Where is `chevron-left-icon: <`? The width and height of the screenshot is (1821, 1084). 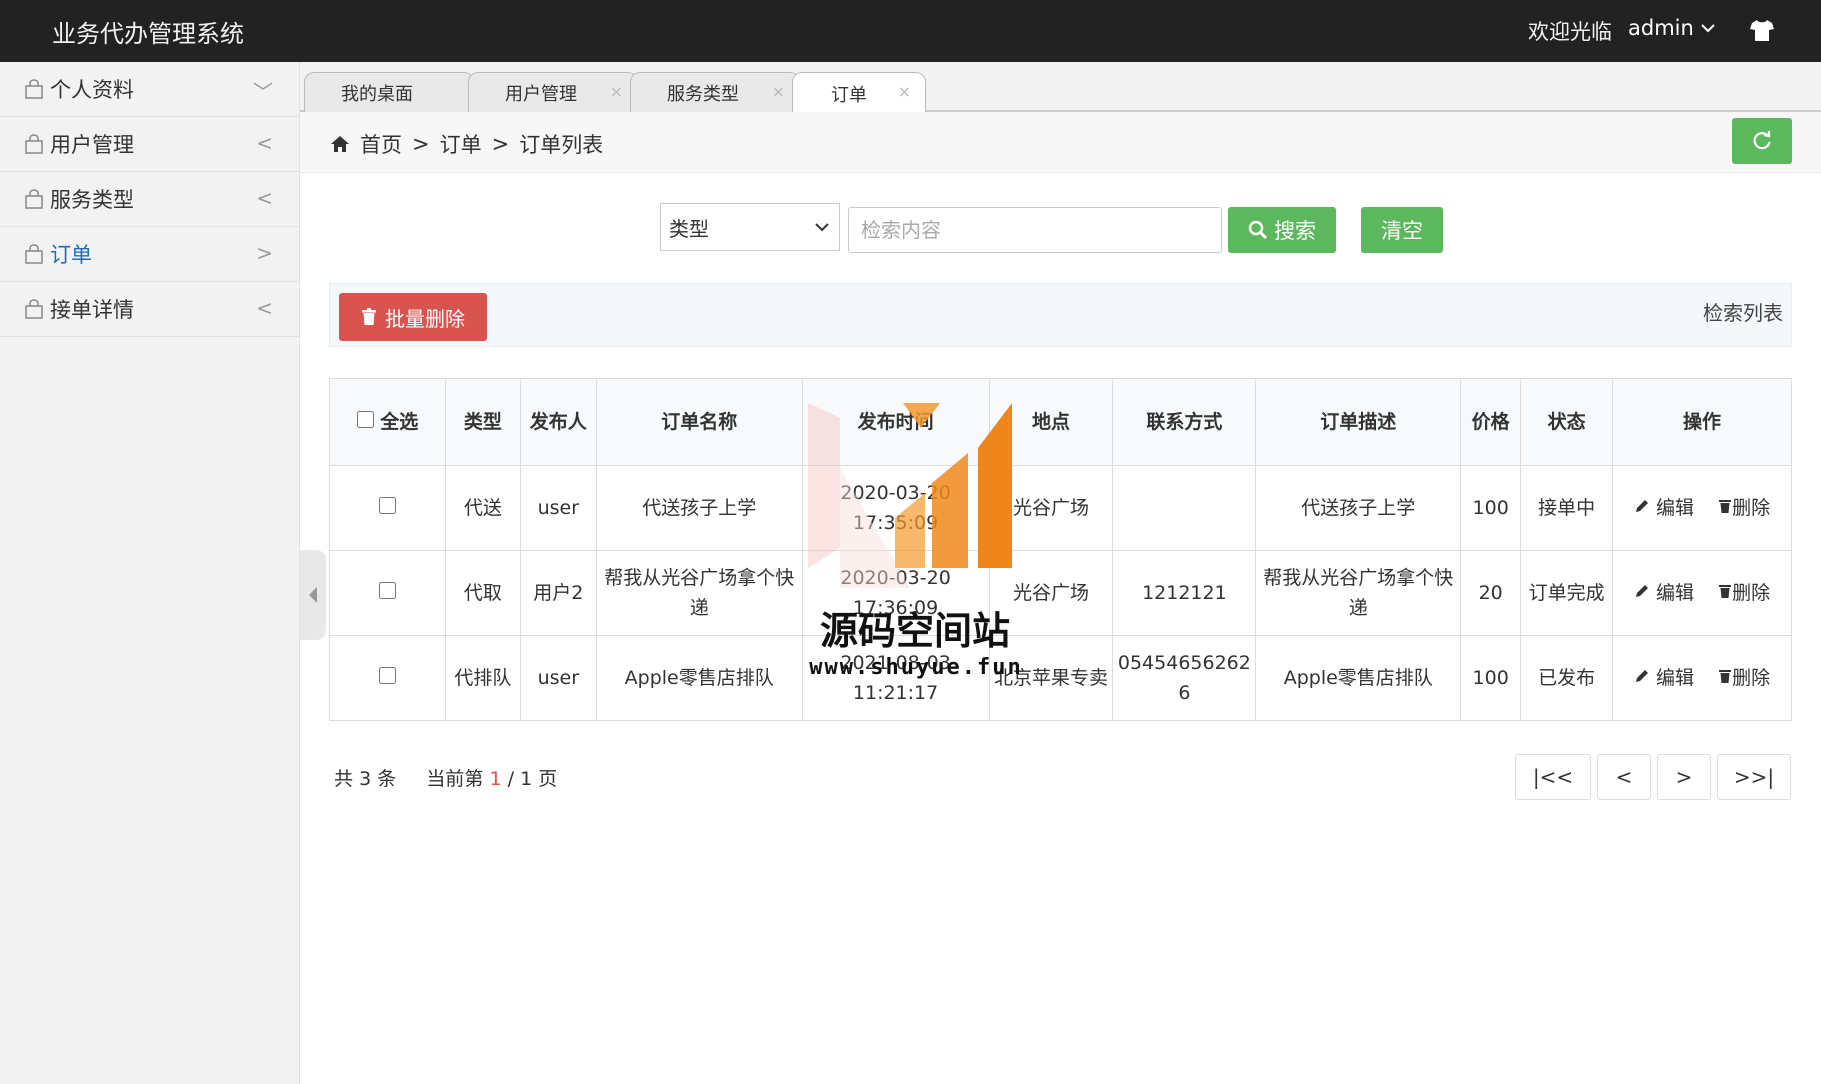
chevron-left-icon: < is located at coordinates (264, 143).